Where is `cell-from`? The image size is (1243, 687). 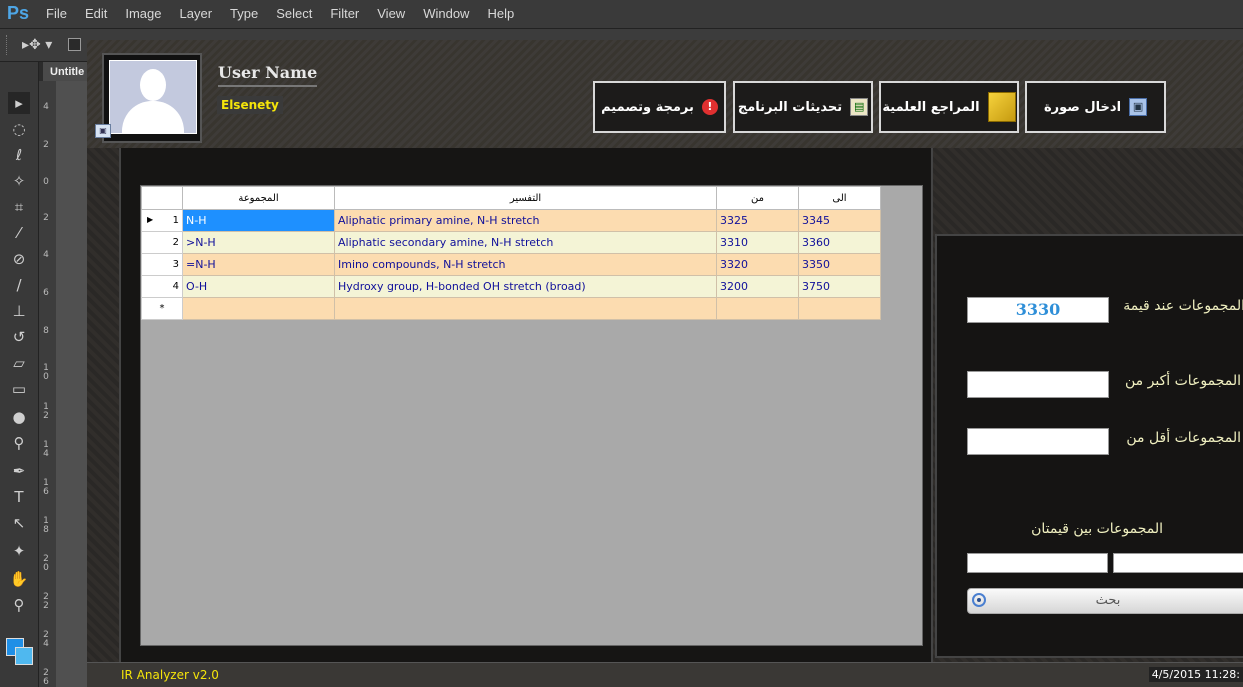 cell-from is located at coordinates (757, 308).